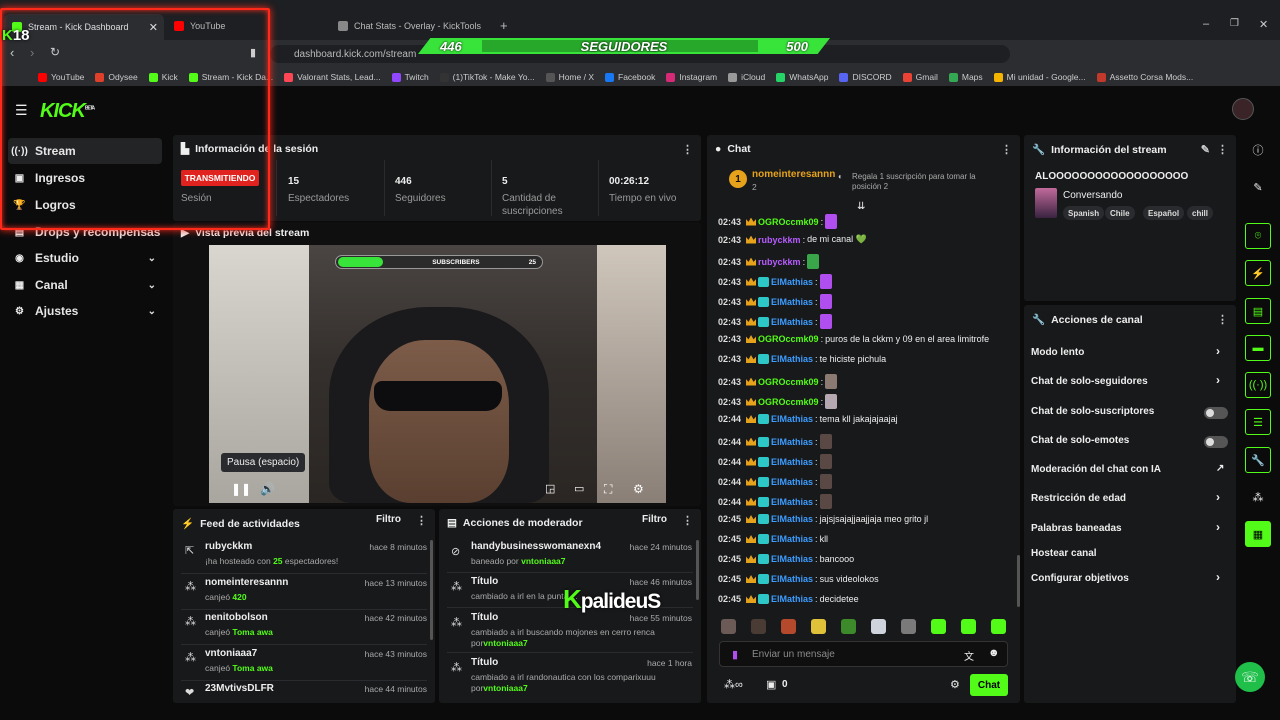  I want to click on pinned-gifter: nomeinteresannn, so click(793, 174).